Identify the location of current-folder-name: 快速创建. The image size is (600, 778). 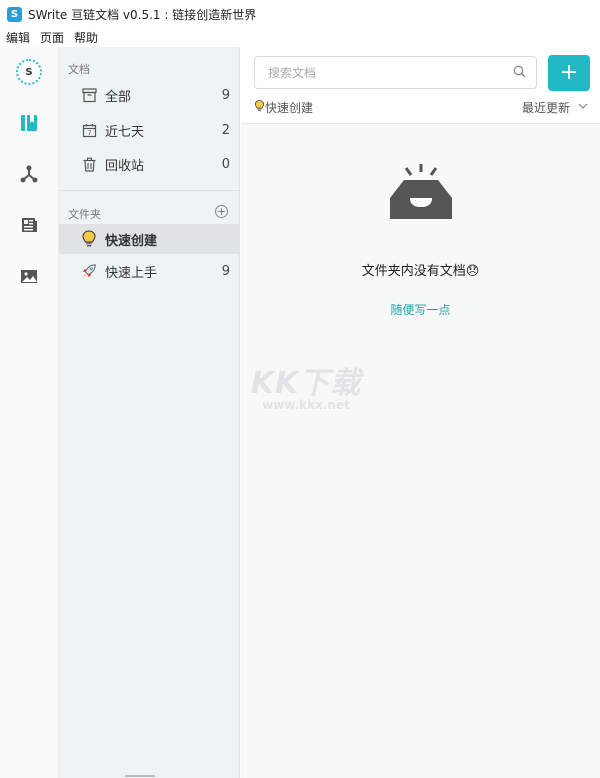
(289, 108).